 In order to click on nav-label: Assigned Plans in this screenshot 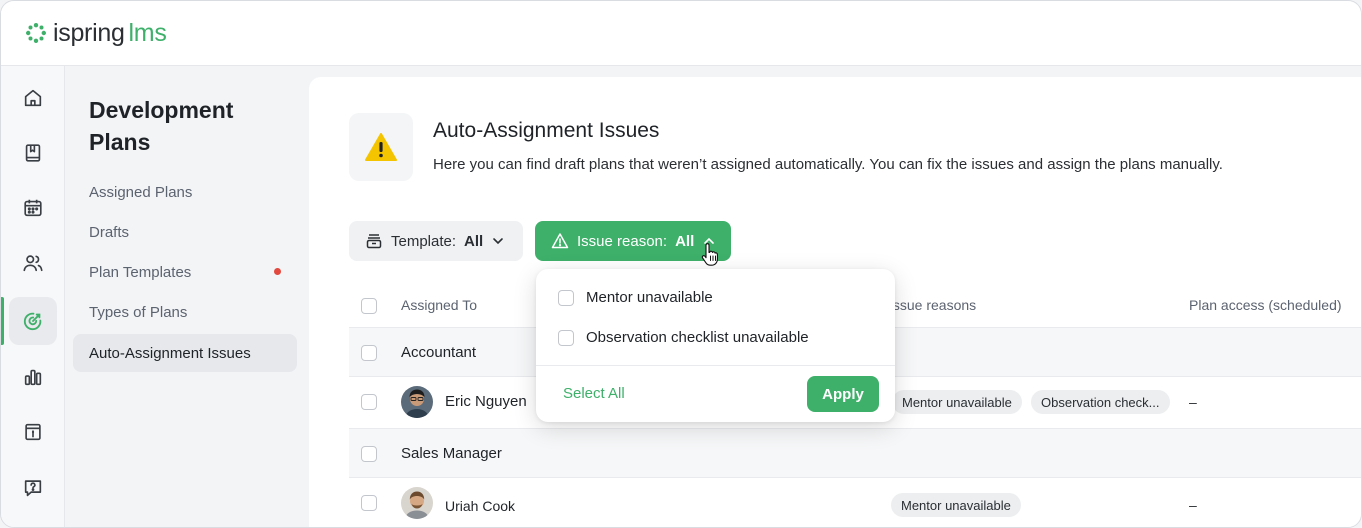, I will do `click(141, 192)`.